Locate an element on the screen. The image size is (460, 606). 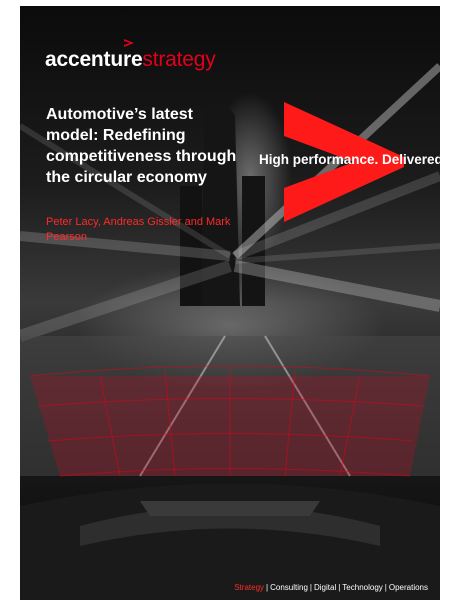
accenture-strategy-logo: accenturestrategy is located at coordinates (130, 55).